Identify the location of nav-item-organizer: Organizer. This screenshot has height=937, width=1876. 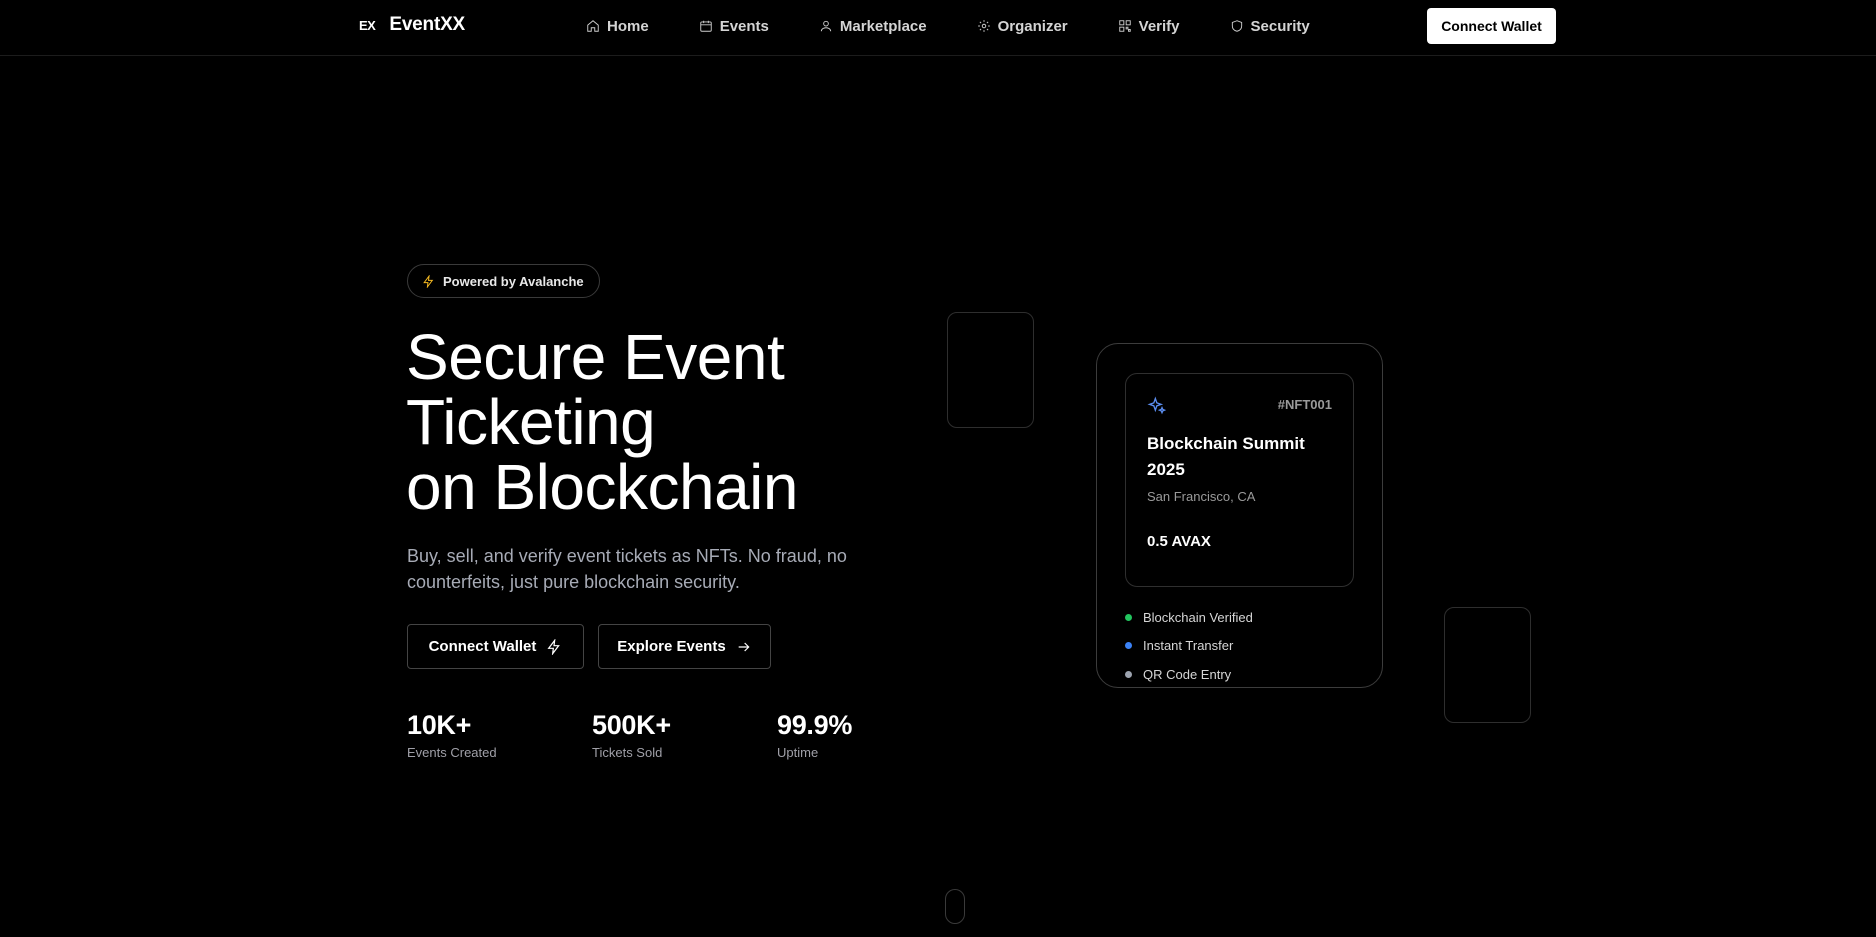
(1022, 26).